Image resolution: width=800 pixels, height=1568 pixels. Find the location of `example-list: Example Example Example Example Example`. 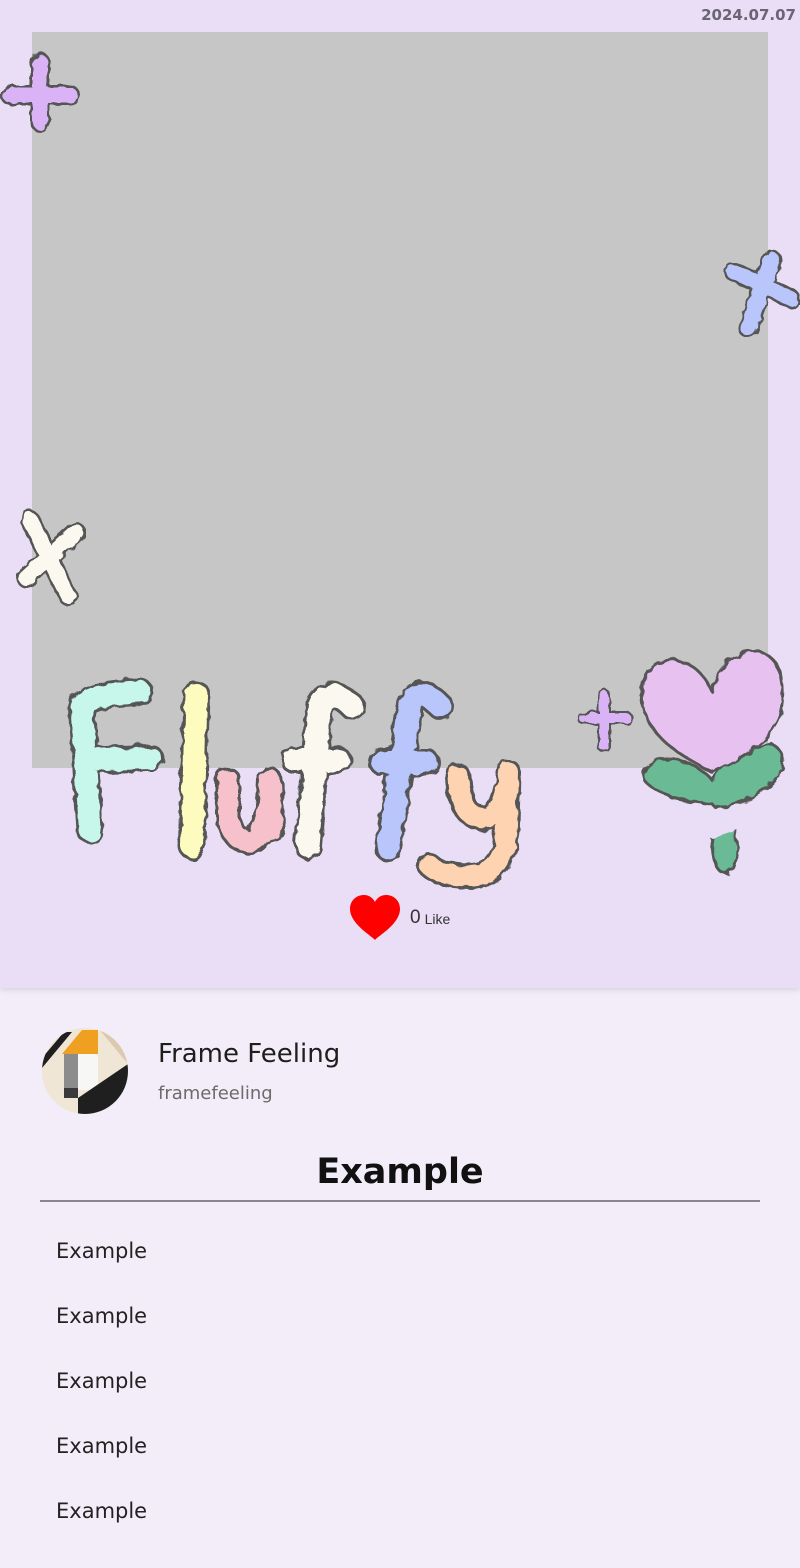

example-list: Example Example Example Example Example is located at coordinates (101, 1392).